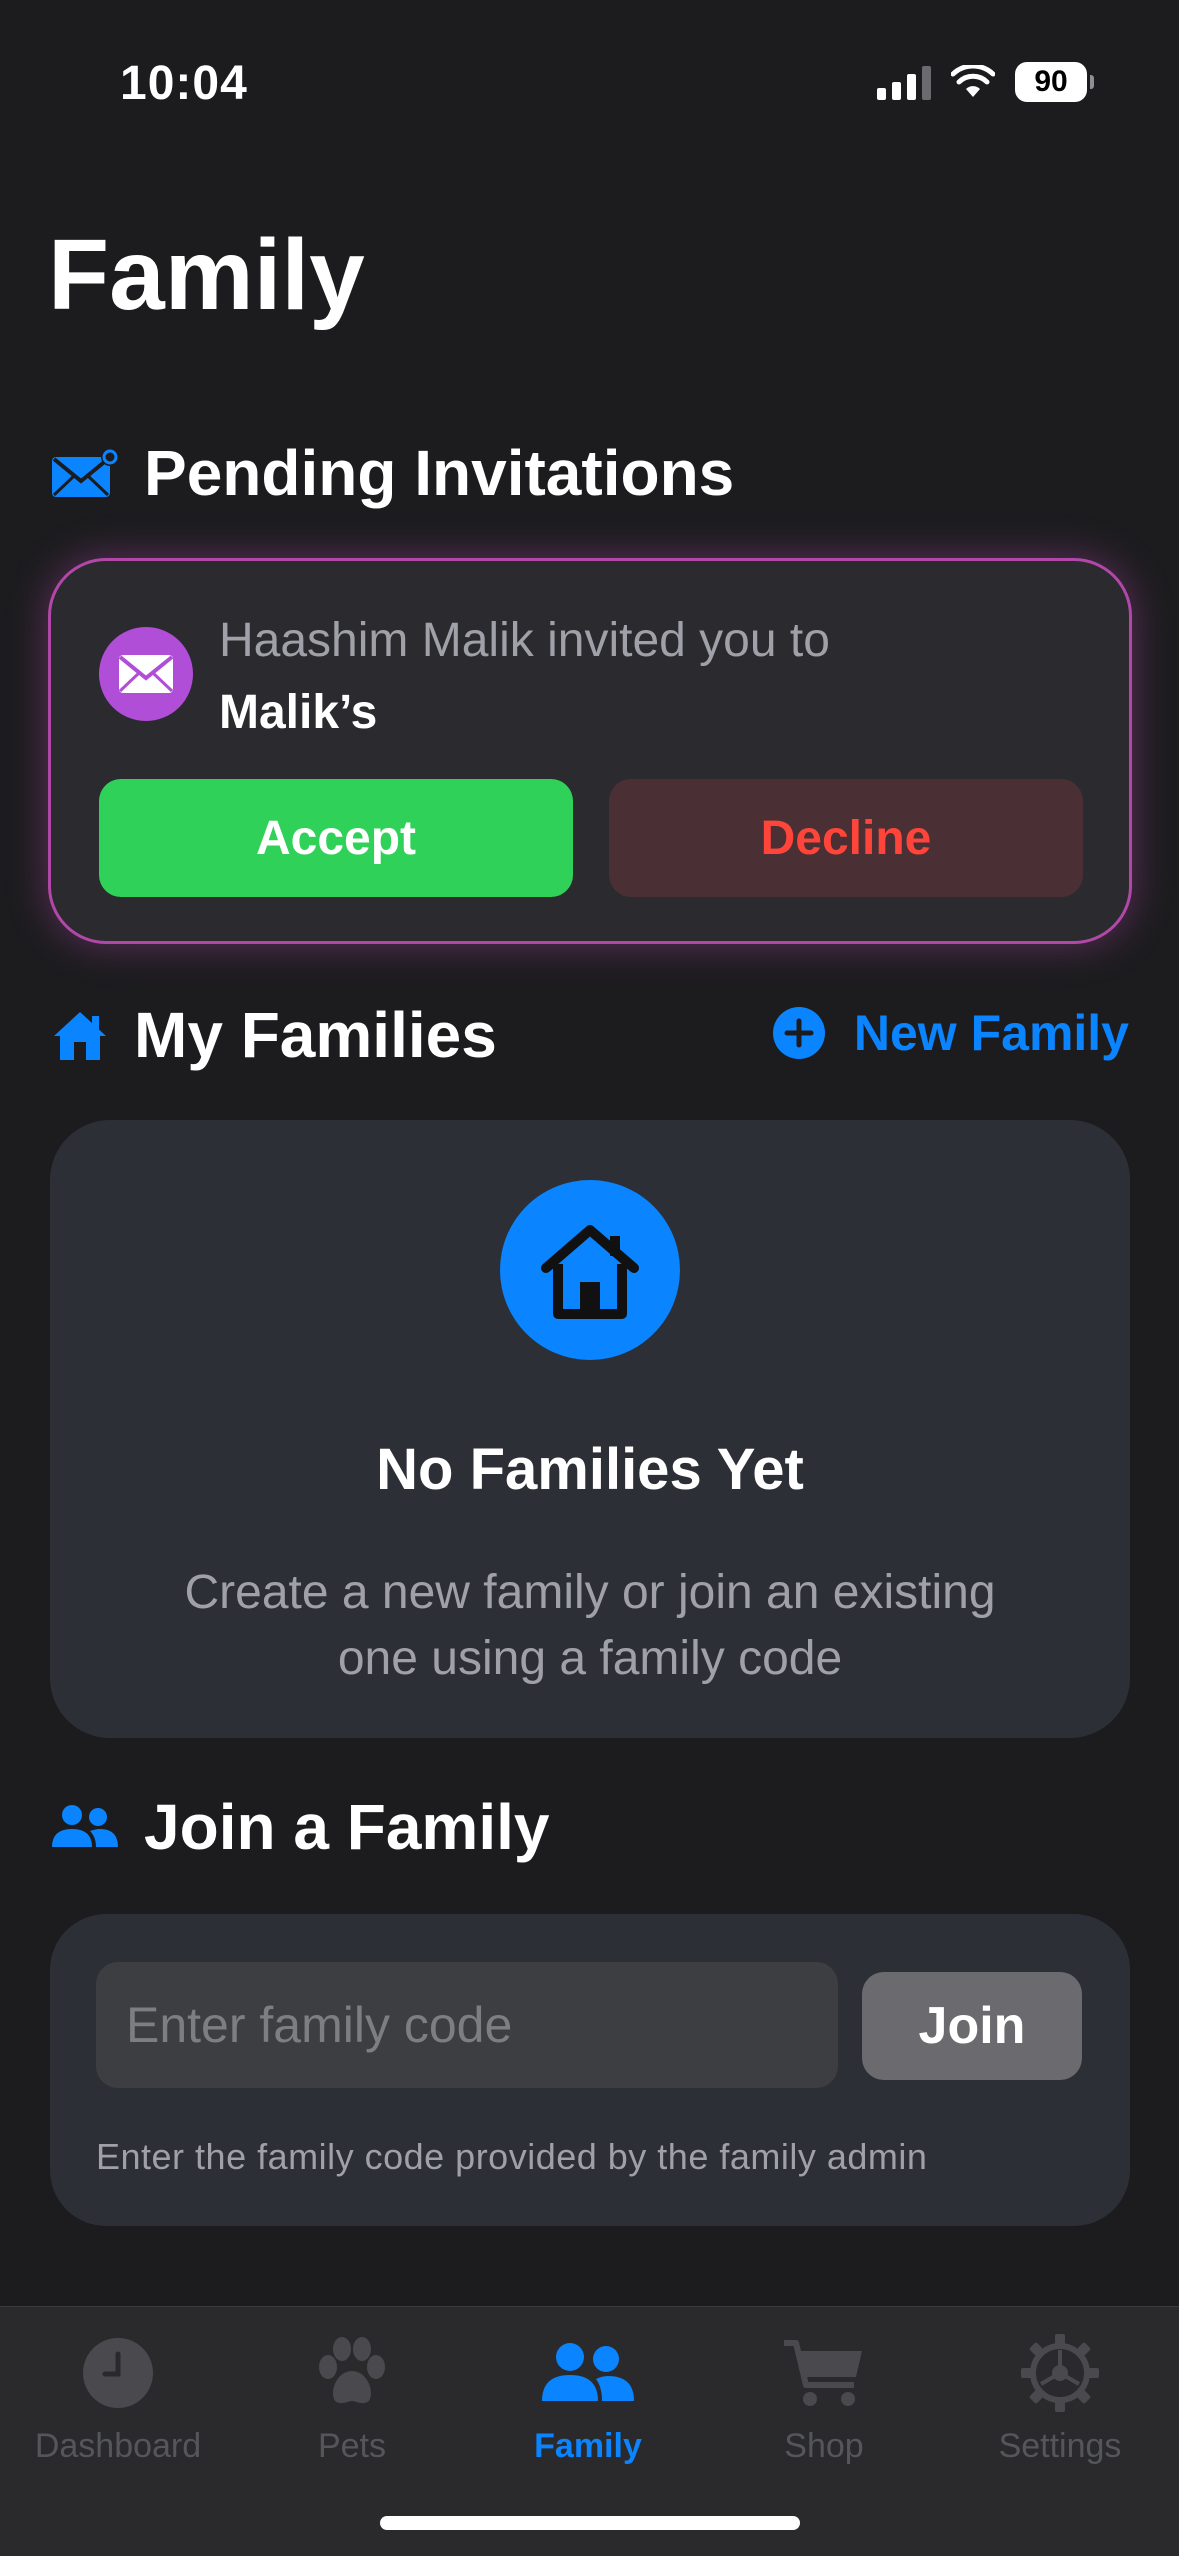  I want to click on tab-label: Shop, so click(824, 2446).